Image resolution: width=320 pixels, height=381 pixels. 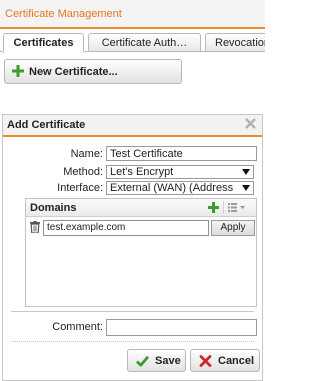 What do you see at coordinates (141, 208) in the screenshot?
I see `domains-header: Domains` at bounding box center [141, 208].